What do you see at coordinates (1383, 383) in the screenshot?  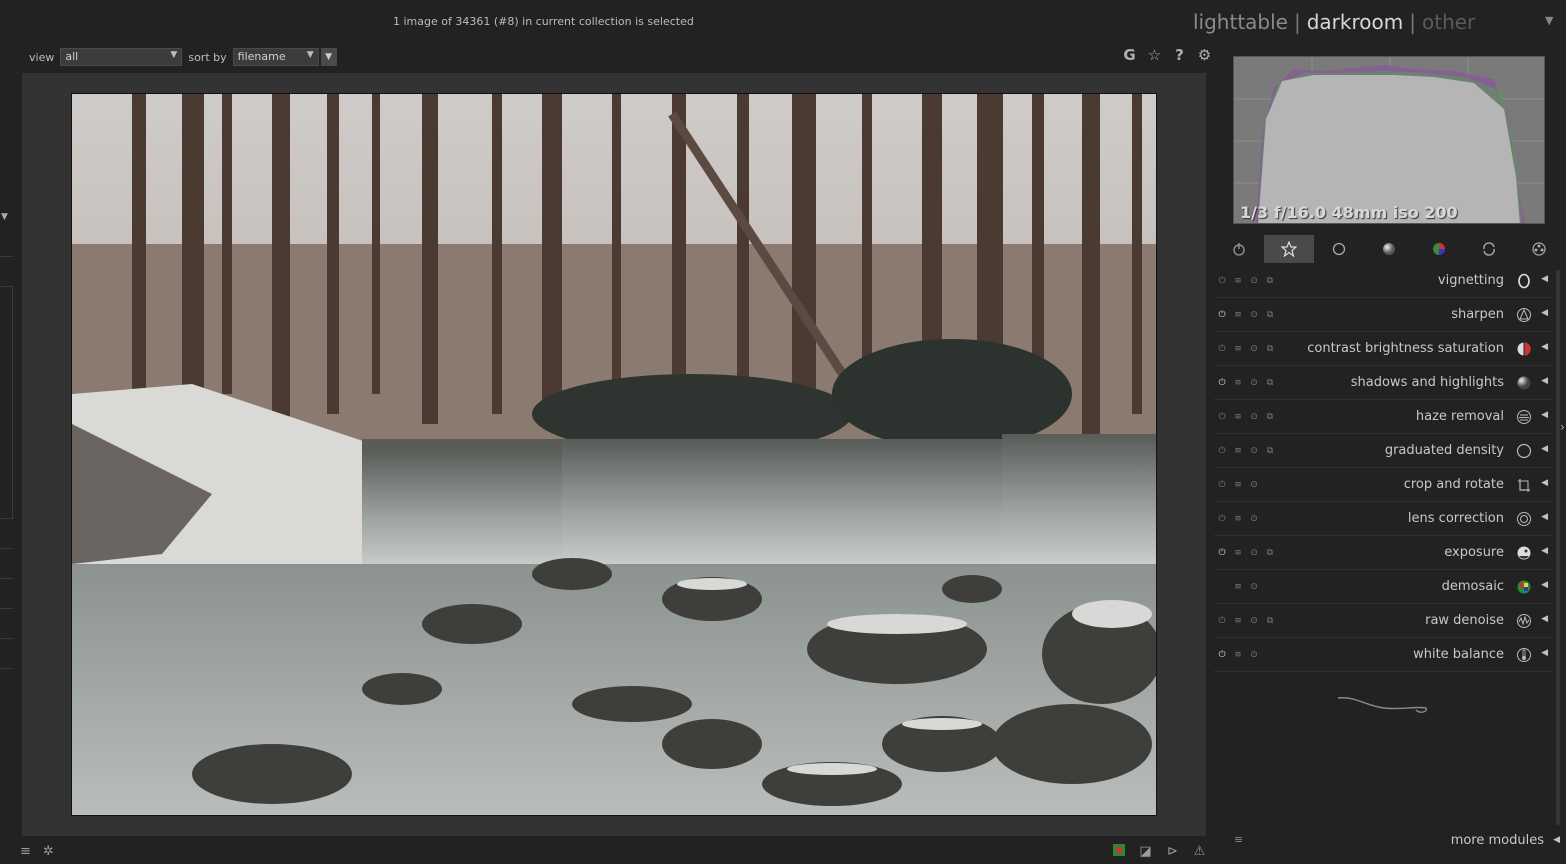 I see `module-row-shadows-and-highlights: ⏻ ≡ ⊙ ⧉ shadows and highlights ◀` at bounding box center [1383, 383].